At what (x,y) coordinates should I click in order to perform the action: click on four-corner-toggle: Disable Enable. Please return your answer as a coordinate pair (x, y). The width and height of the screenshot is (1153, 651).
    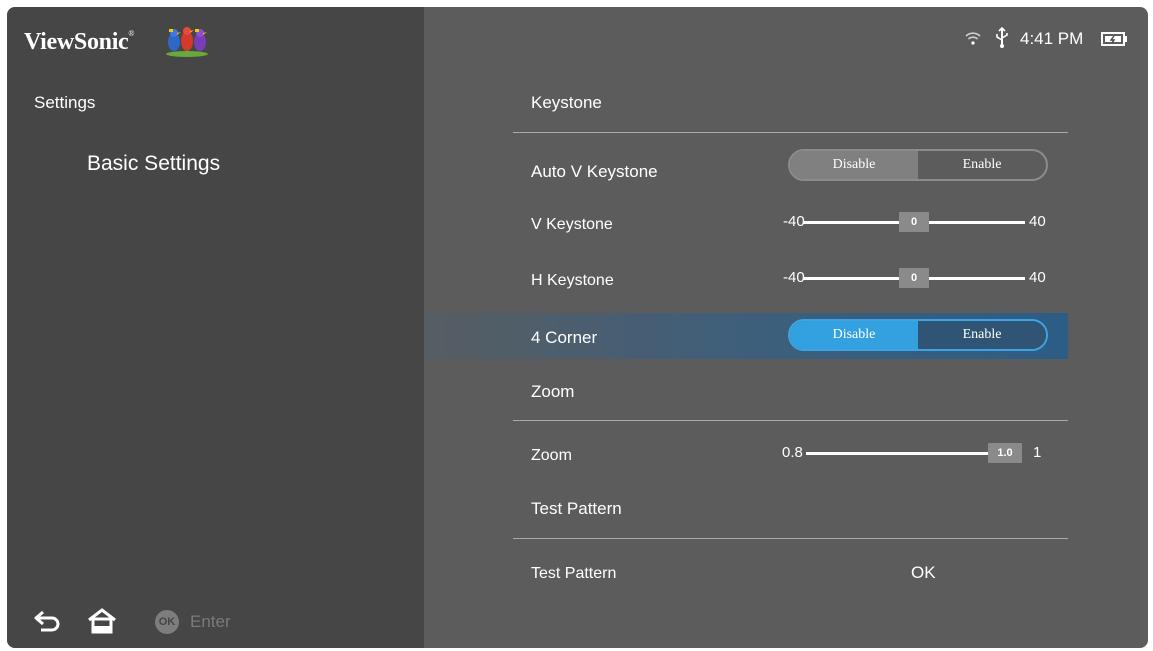
    Looking at the image, I should click on (918, 335).